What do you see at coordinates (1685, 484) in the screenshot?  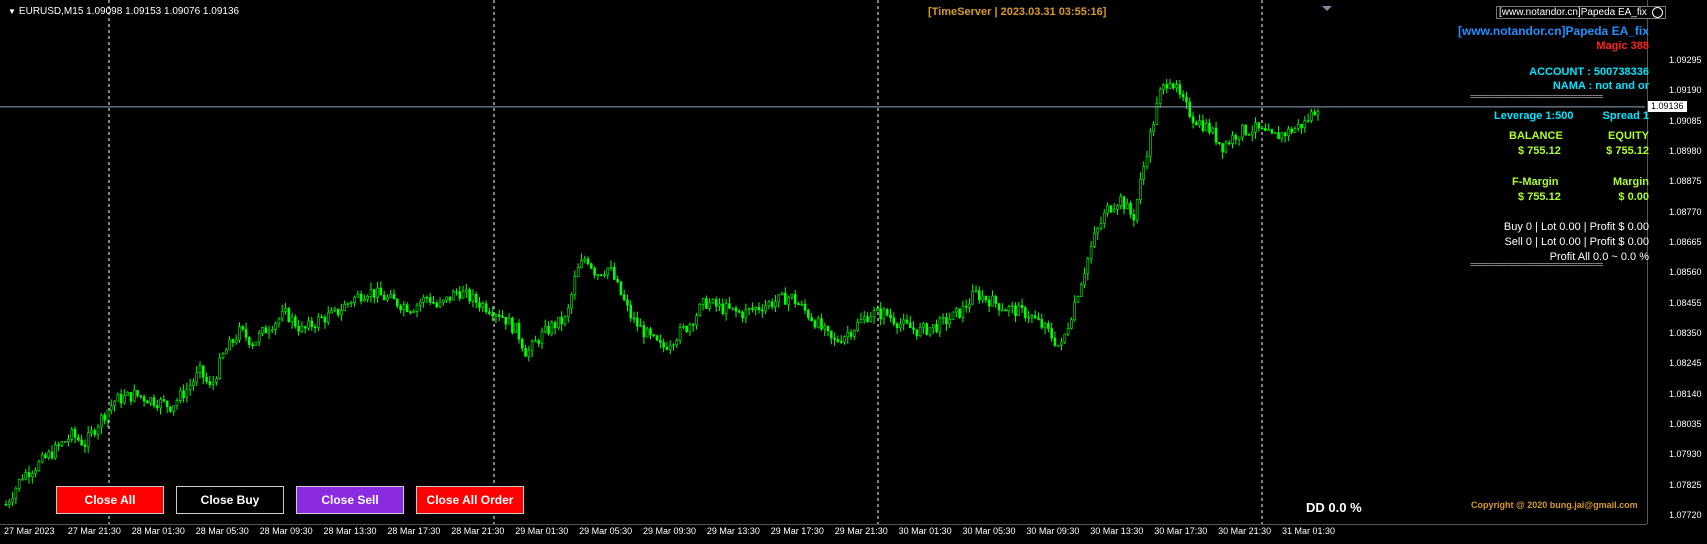 I see `price-tick-label: 1.07825` at bounding box center [1685, 484].